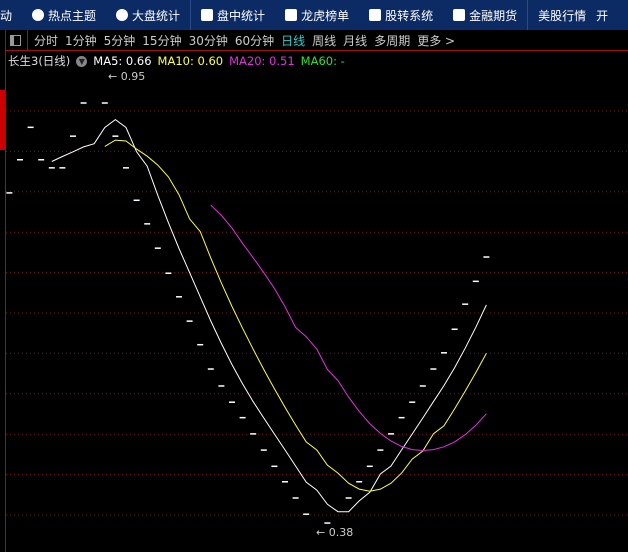  Describe the element at coordinates (334, 532) in the screenshot. I see `low-price-label: ← 0.38` at that location.